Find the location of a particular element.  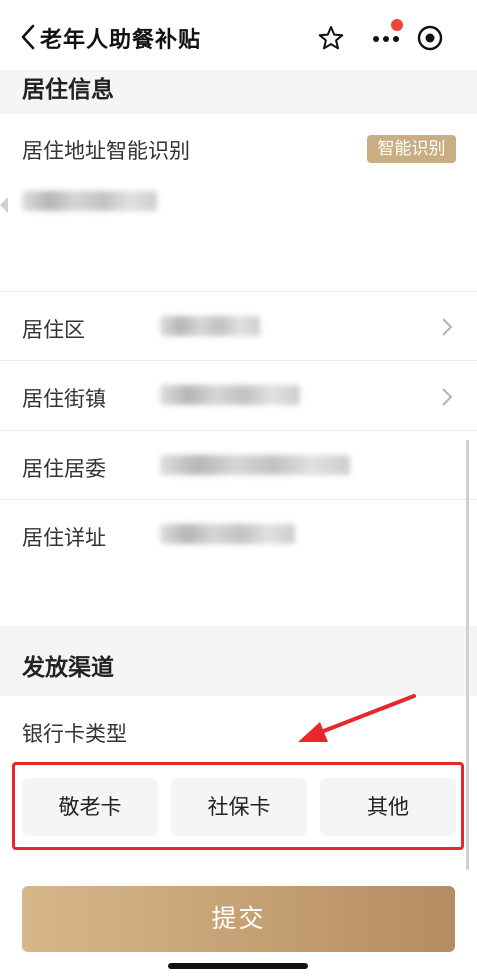

submit-button: 提交 is located at coordinates (238, 919).